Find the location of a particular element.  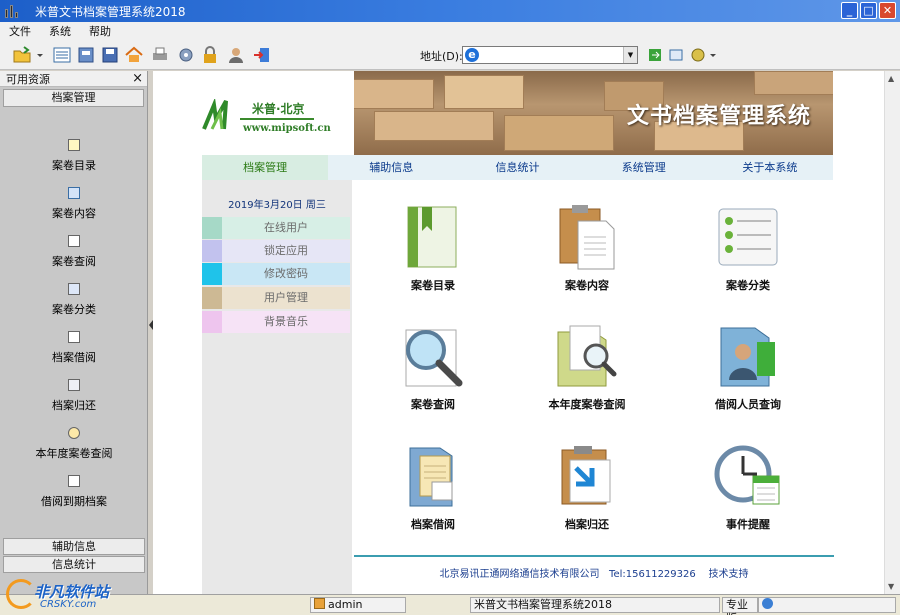

nav-statistics: 信息统计 is located at coordinates (517, 167).